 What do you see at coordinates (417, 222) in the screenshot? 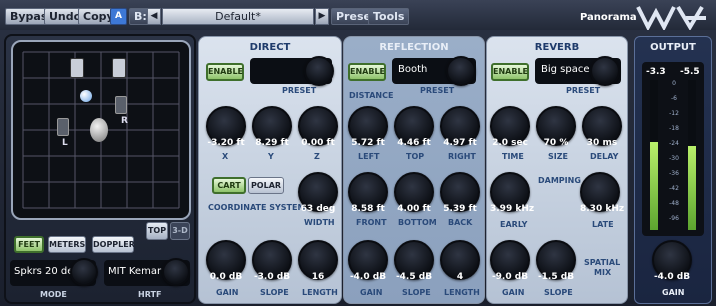
I see `bottom-distance-label: BOTTOM` at bounding box center [417, 222].